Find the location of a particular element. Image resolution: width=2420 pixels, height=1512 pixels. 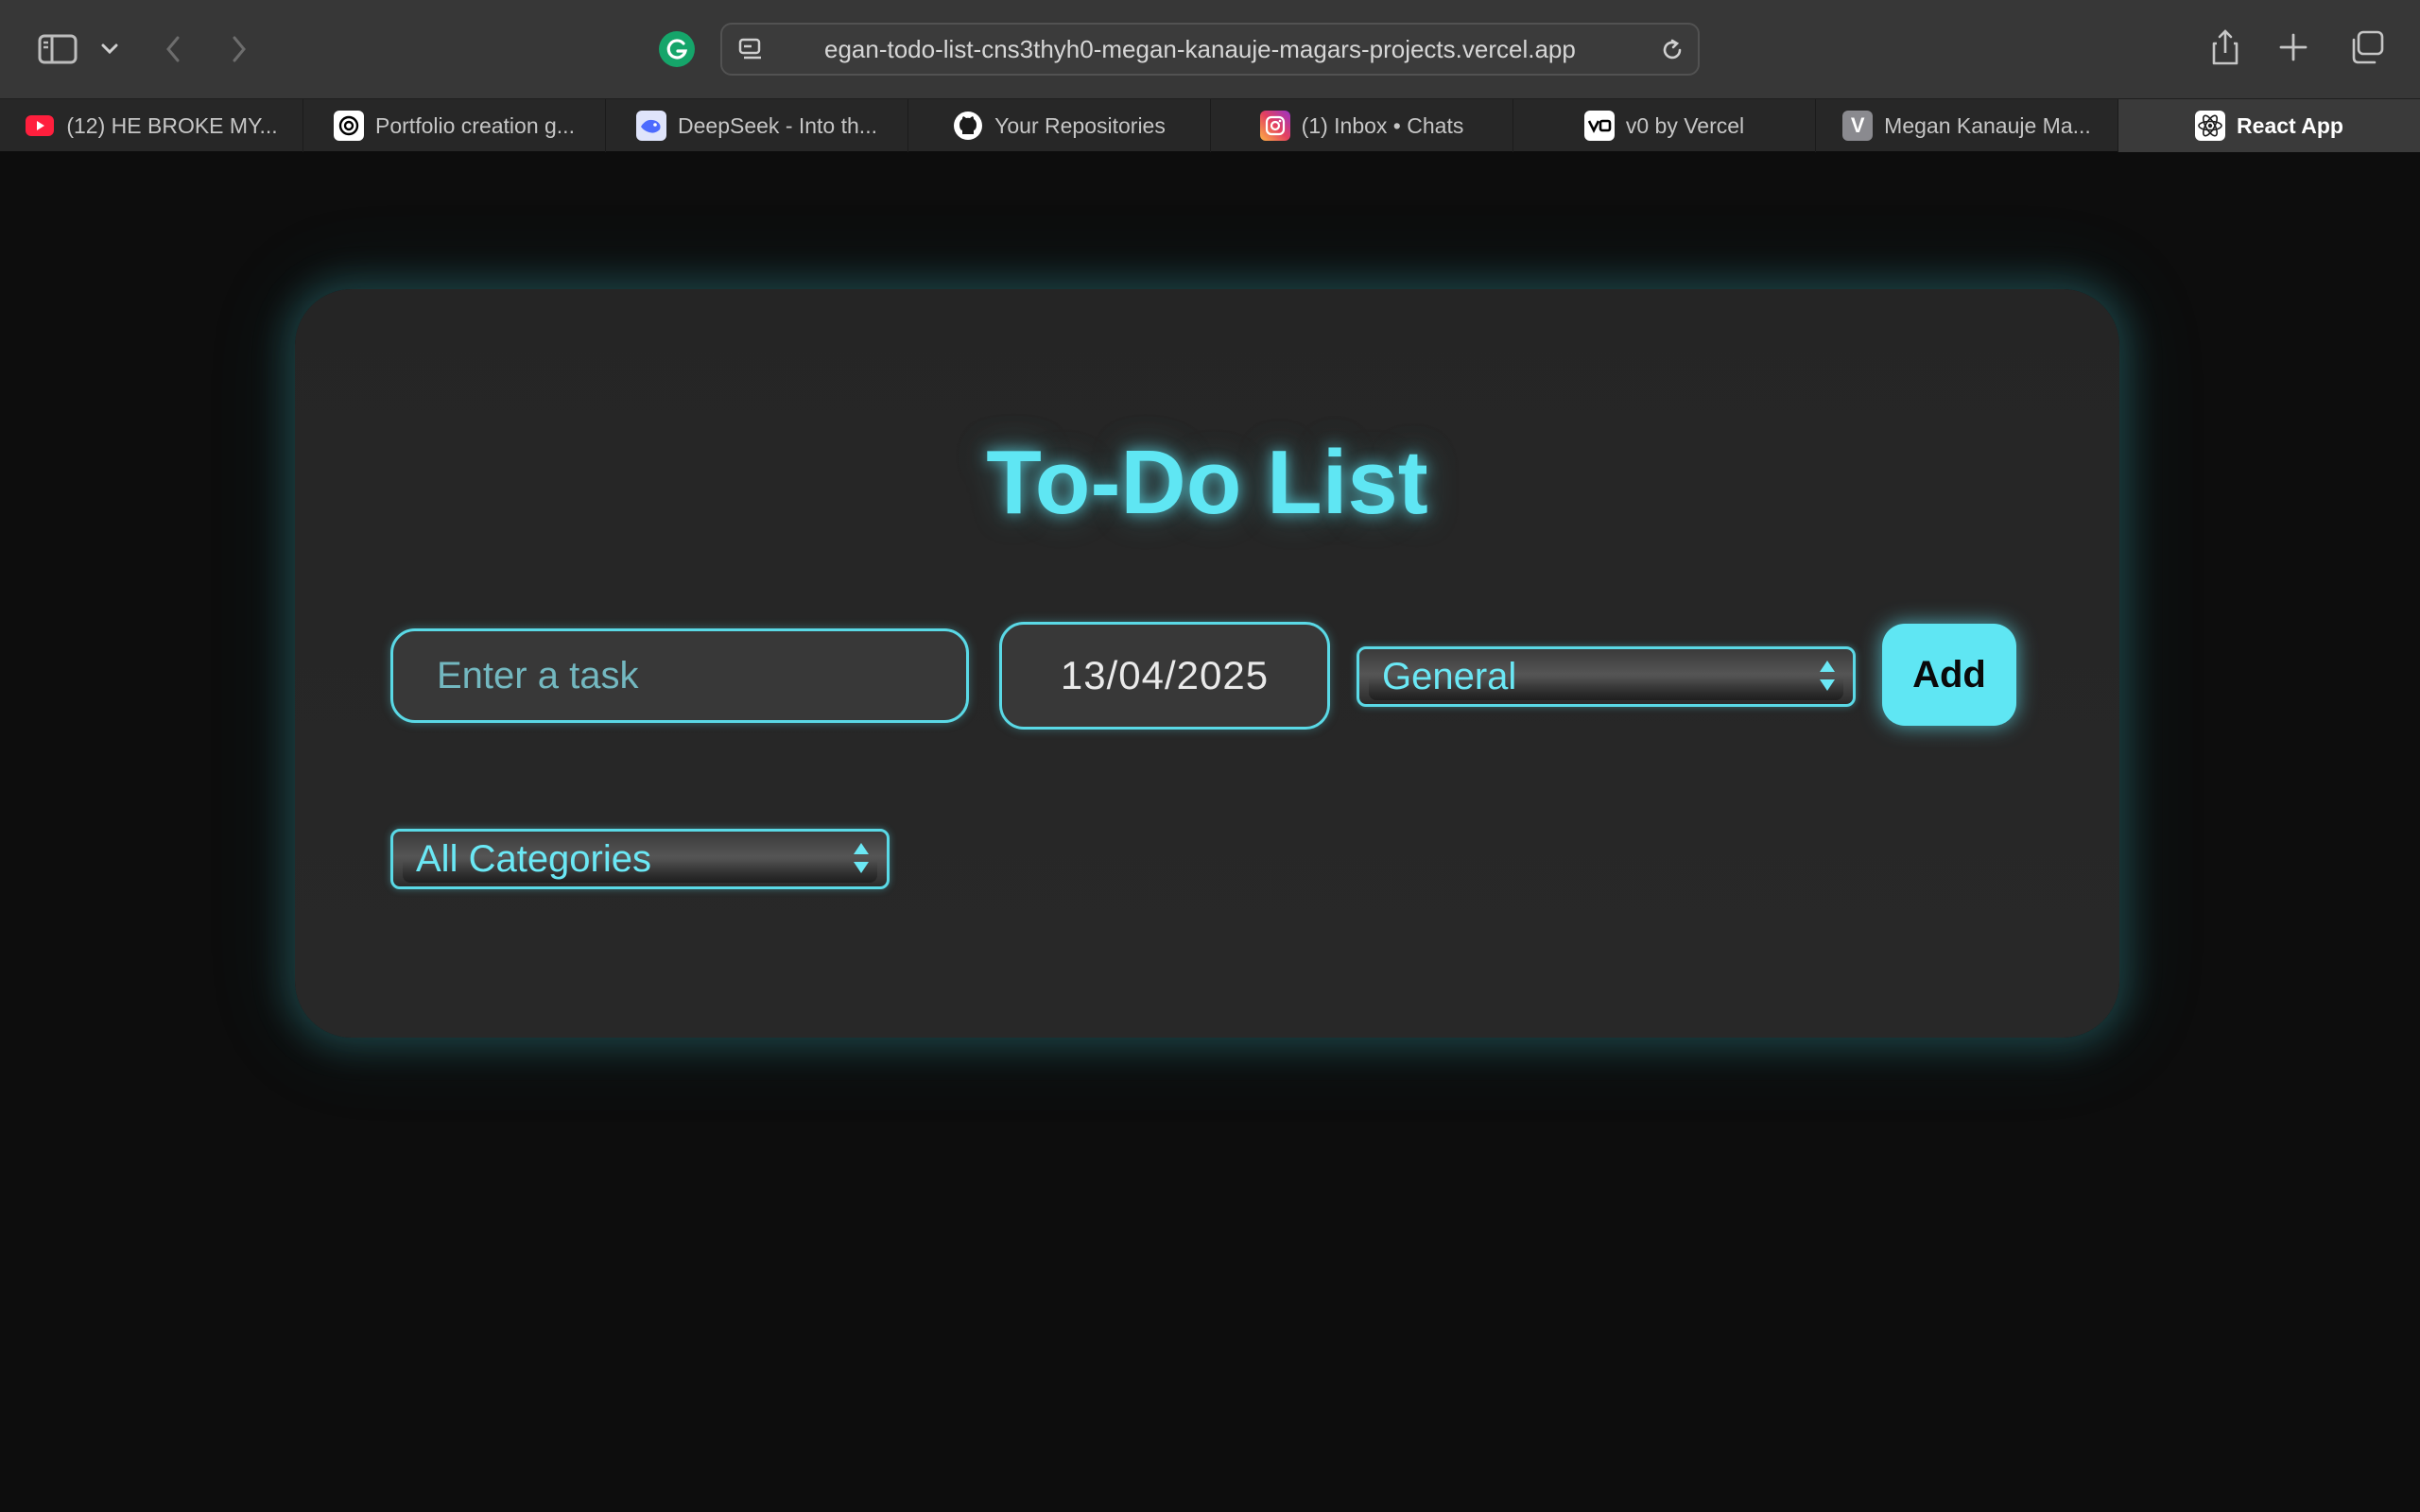

page-settings-button is located at coordinates (750, 49).